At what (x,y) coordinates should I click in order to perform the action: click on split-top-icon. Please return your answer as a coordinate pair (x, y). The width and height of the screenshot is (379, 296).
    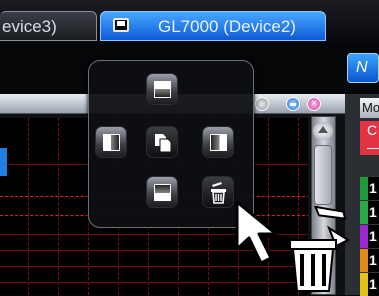
    Looking at the image, I should click on (162, 89).